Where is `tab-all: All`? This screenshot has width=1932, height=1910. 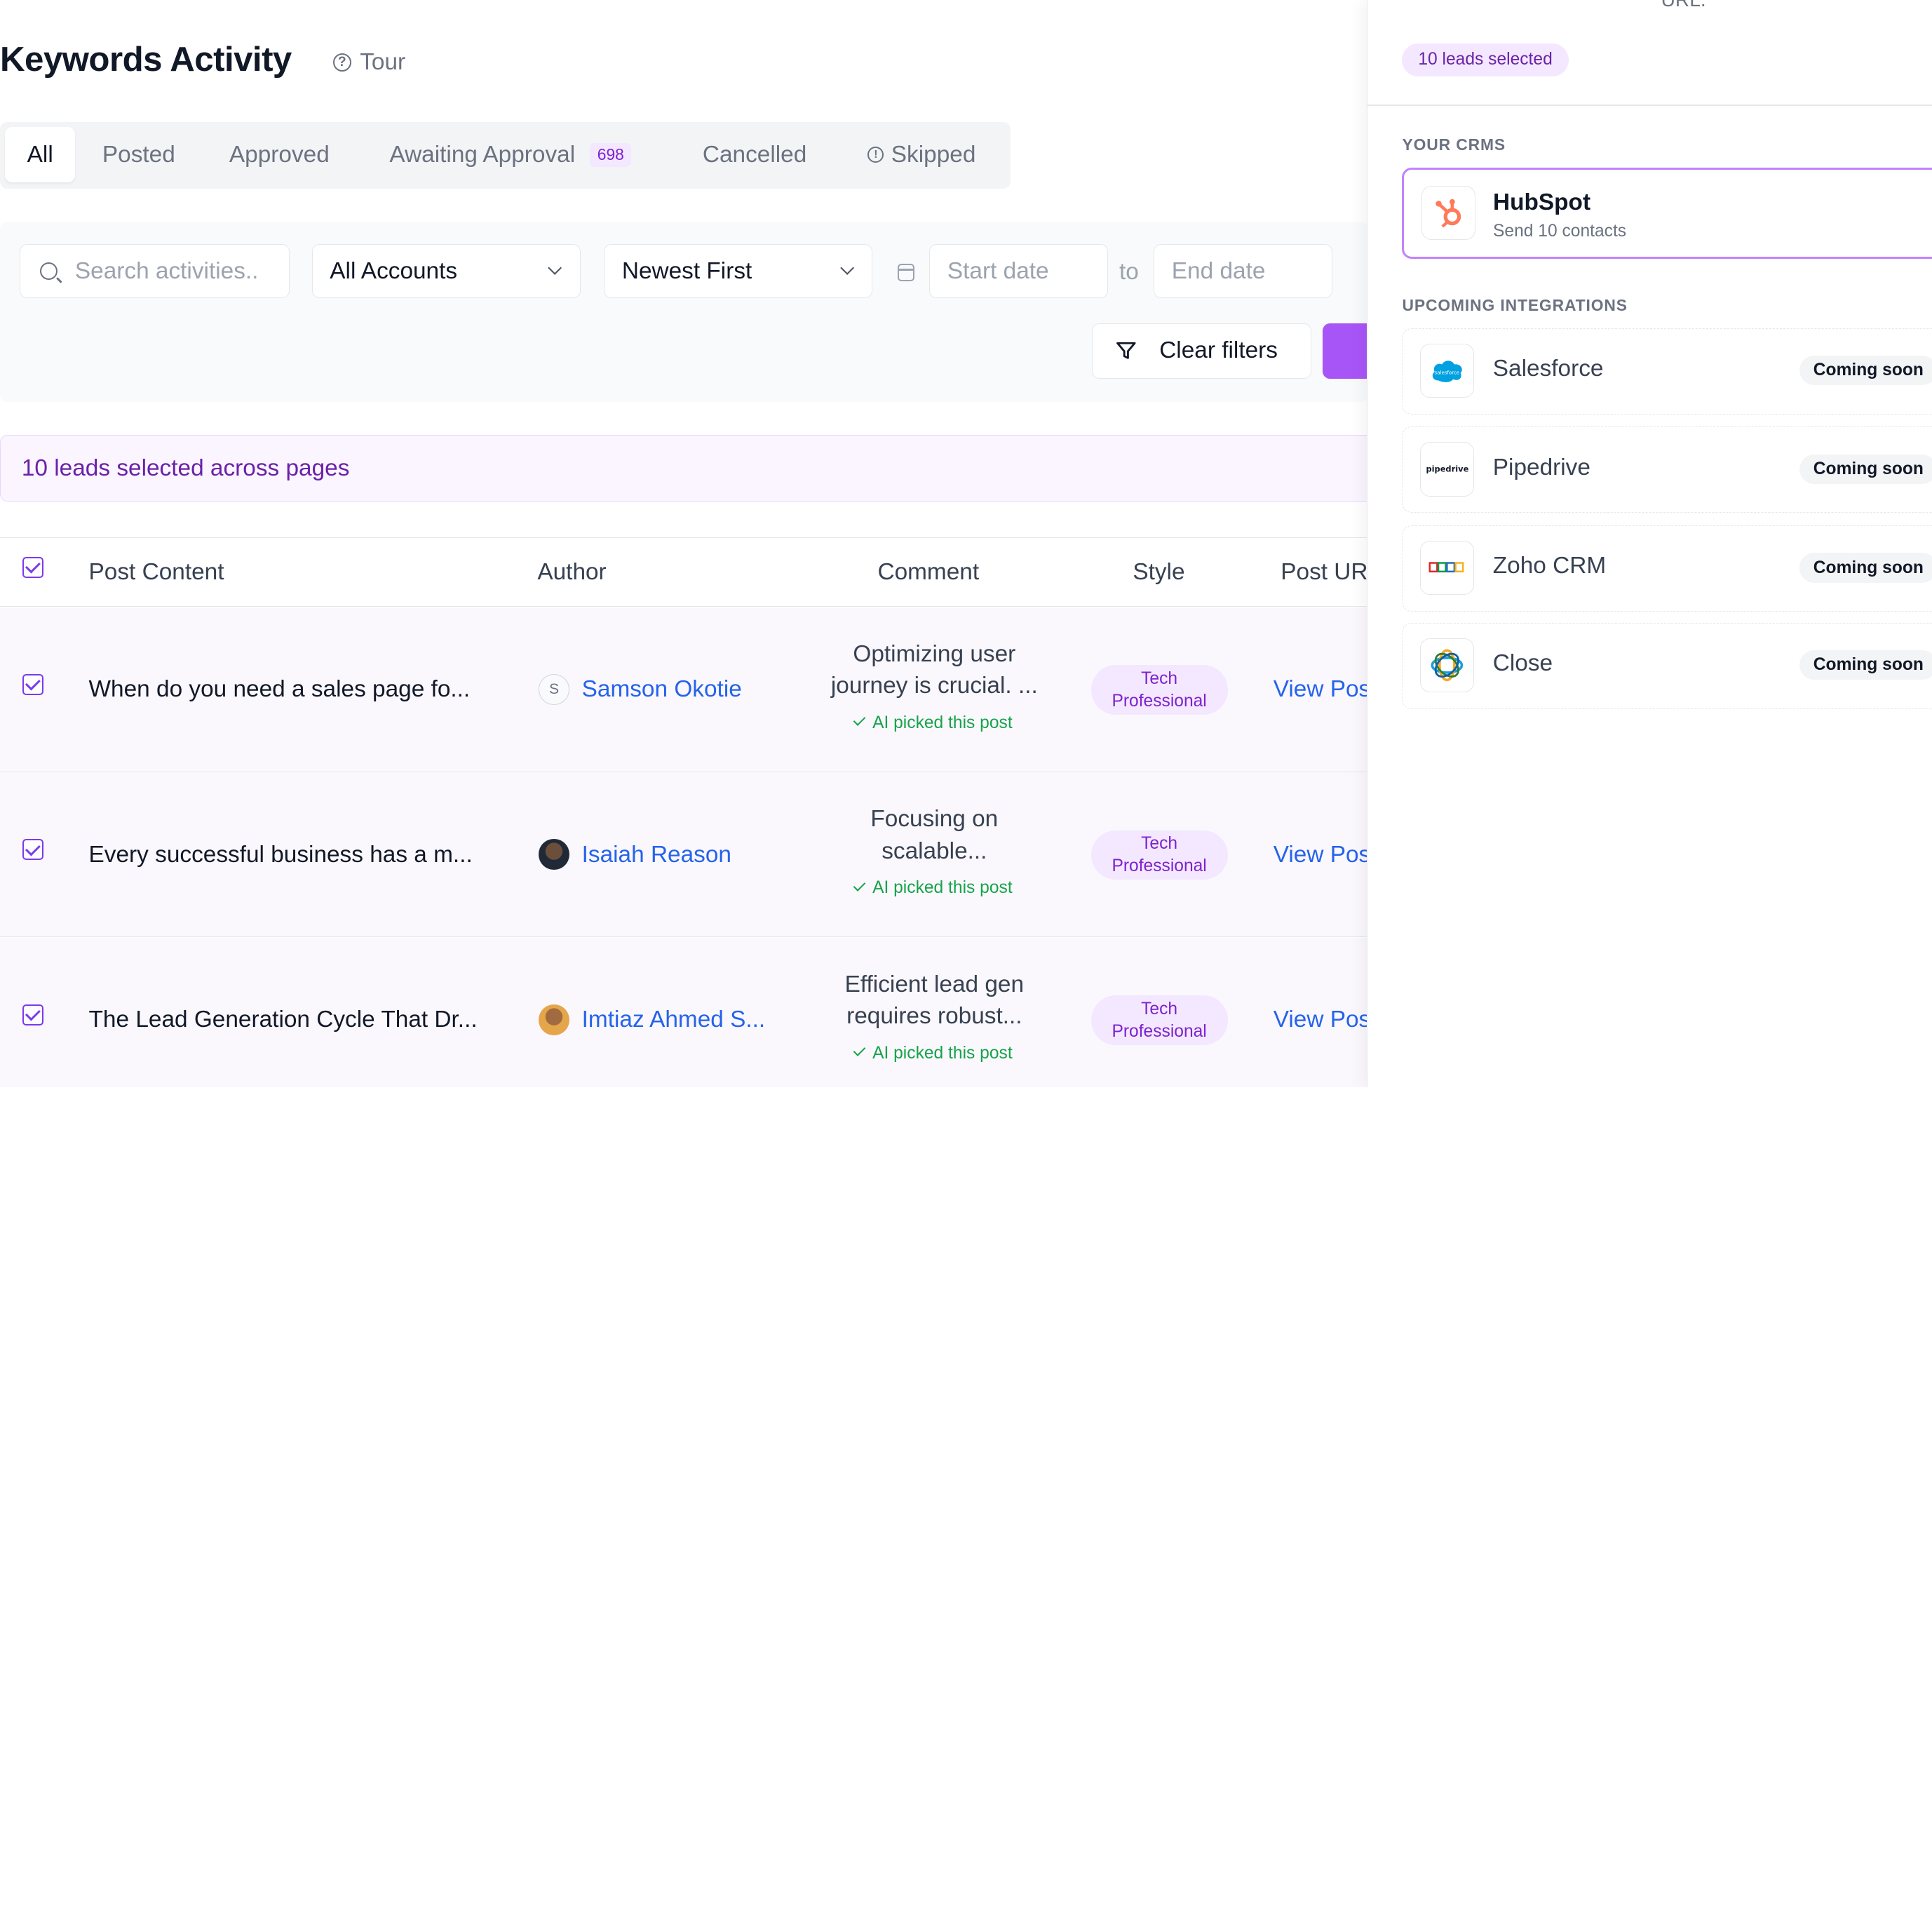
tab-all: All is located at coordinates (40, 155).